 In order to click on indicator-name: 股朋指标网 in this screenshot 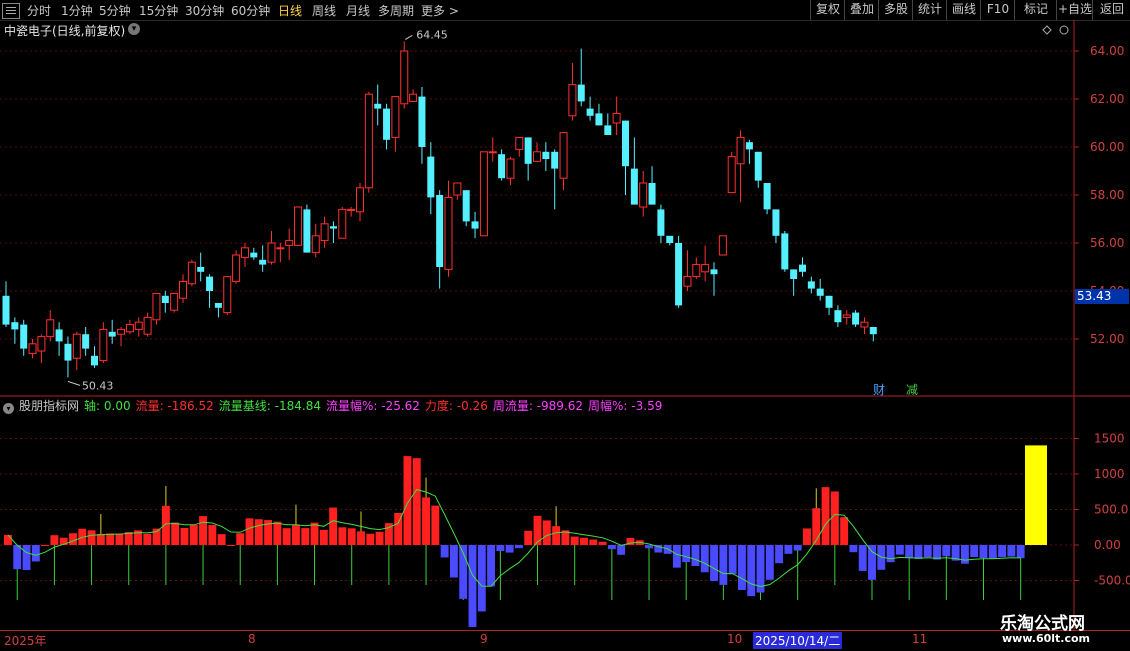, I will do `click(49, 406)`.